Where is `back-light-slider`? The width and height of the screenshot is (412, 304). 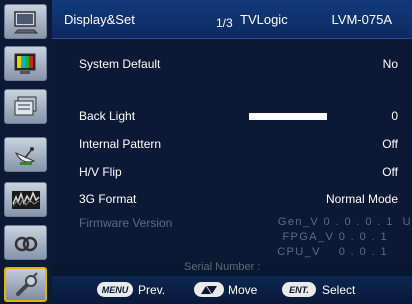
back-light-slider is located at coordinates (314, 116).